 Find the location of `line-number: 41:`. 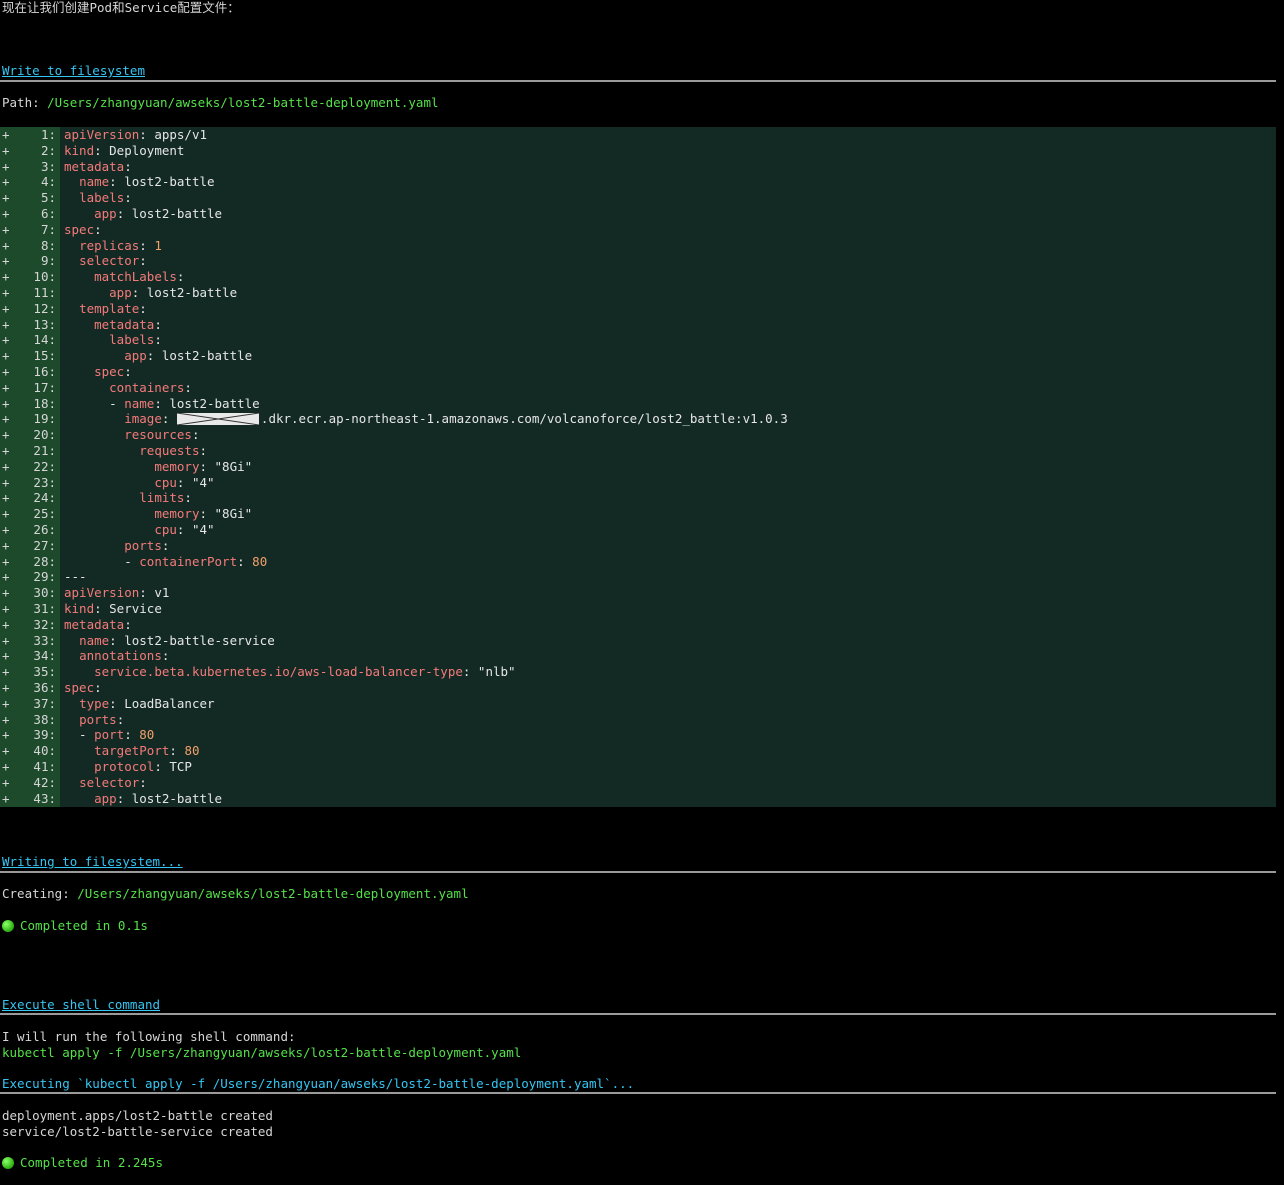

line-number: 41: is located at coordinates (44, 766).